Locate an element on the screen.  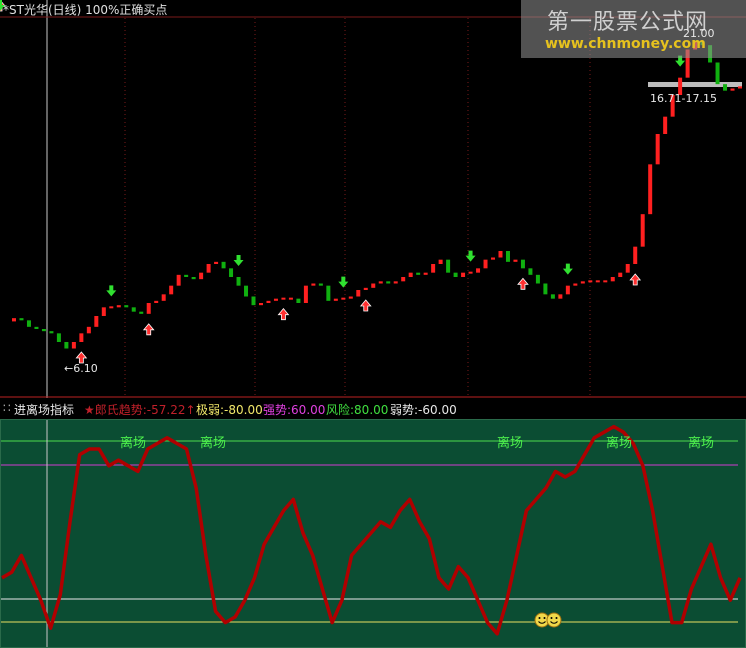
exit-label-4: 离场 is located at coordinates (619, 443).